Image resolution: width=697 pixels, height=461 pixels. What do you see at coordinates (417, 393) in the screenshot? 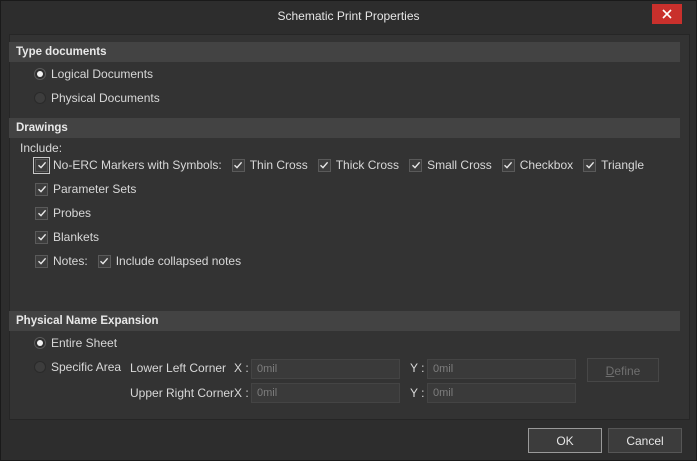
I see `upper-right-y-label: Y :` at bounding box center [417, 393].